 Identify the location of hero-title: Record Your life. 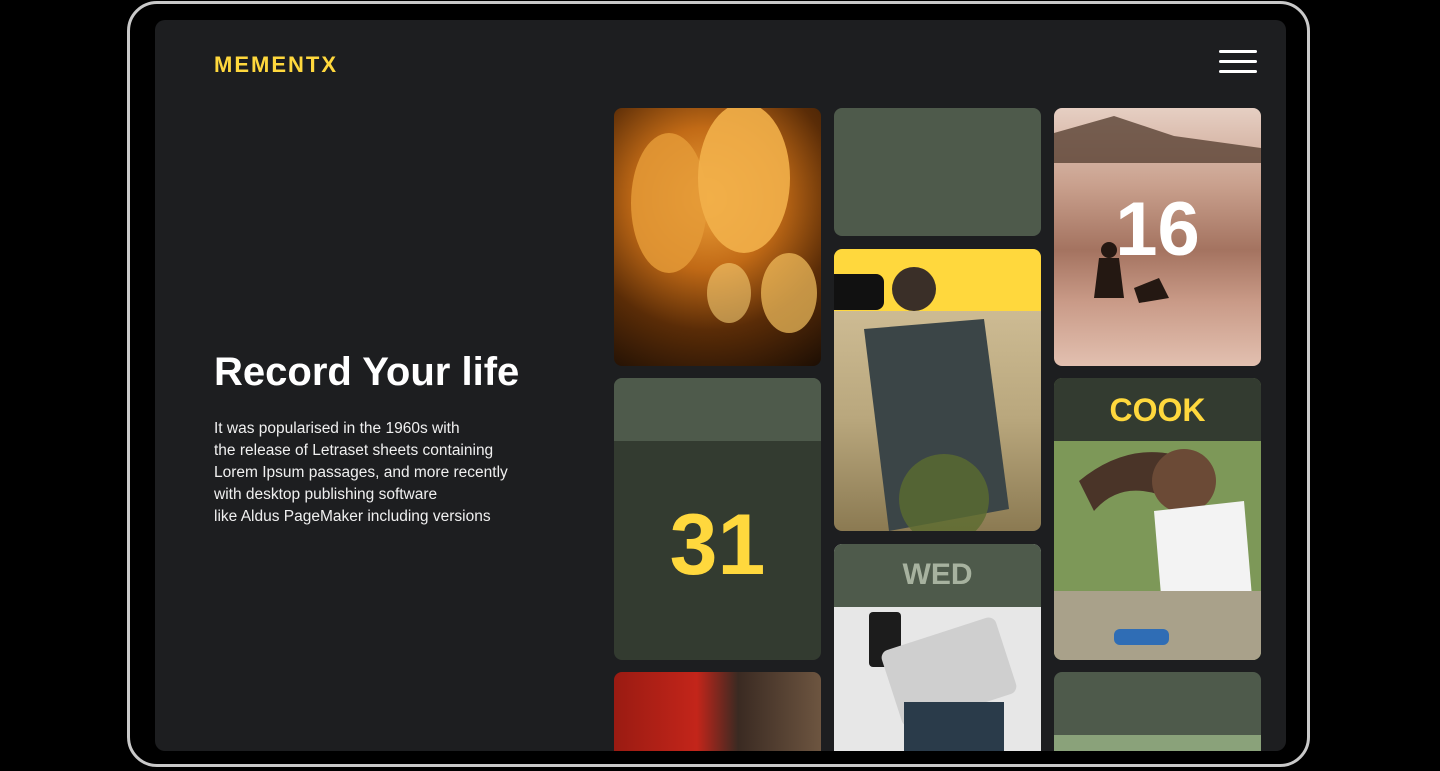
(367, 372).